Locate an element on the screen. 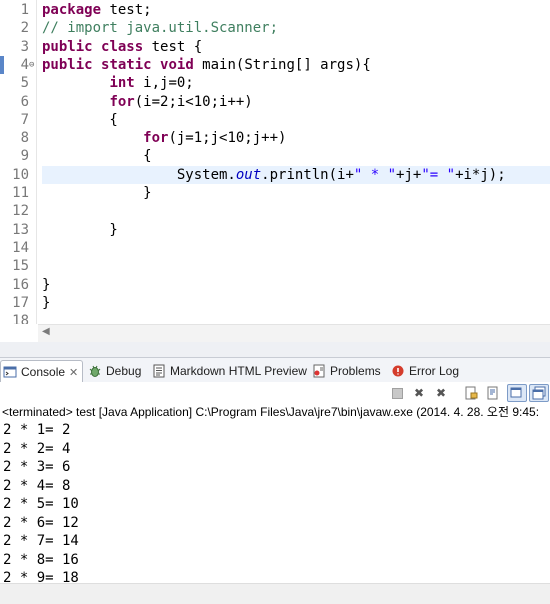 This screenshot has width=550, height=604. pin-console-icon is located at coordinates (517, 393).